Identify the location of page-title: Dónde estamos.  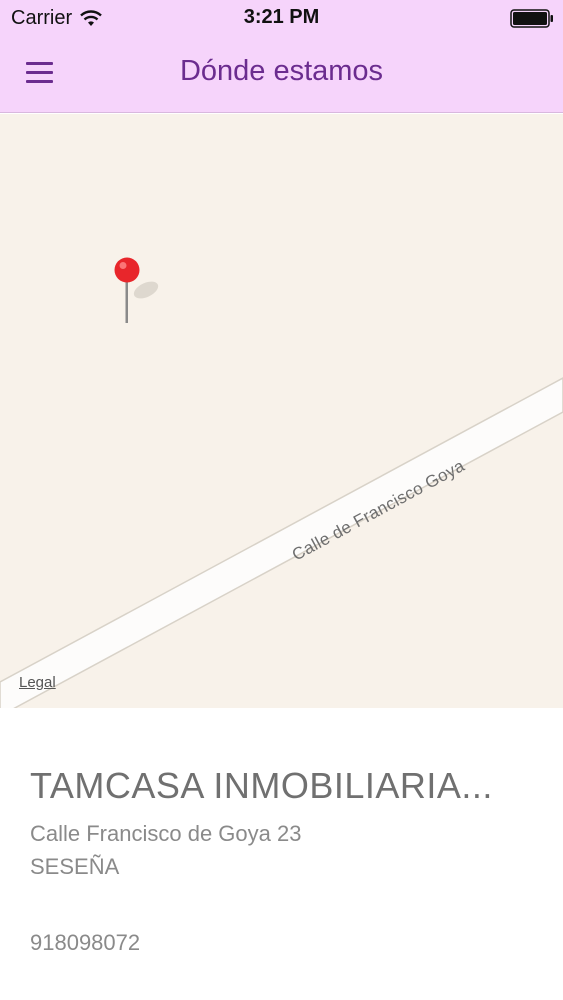
(281, 71).